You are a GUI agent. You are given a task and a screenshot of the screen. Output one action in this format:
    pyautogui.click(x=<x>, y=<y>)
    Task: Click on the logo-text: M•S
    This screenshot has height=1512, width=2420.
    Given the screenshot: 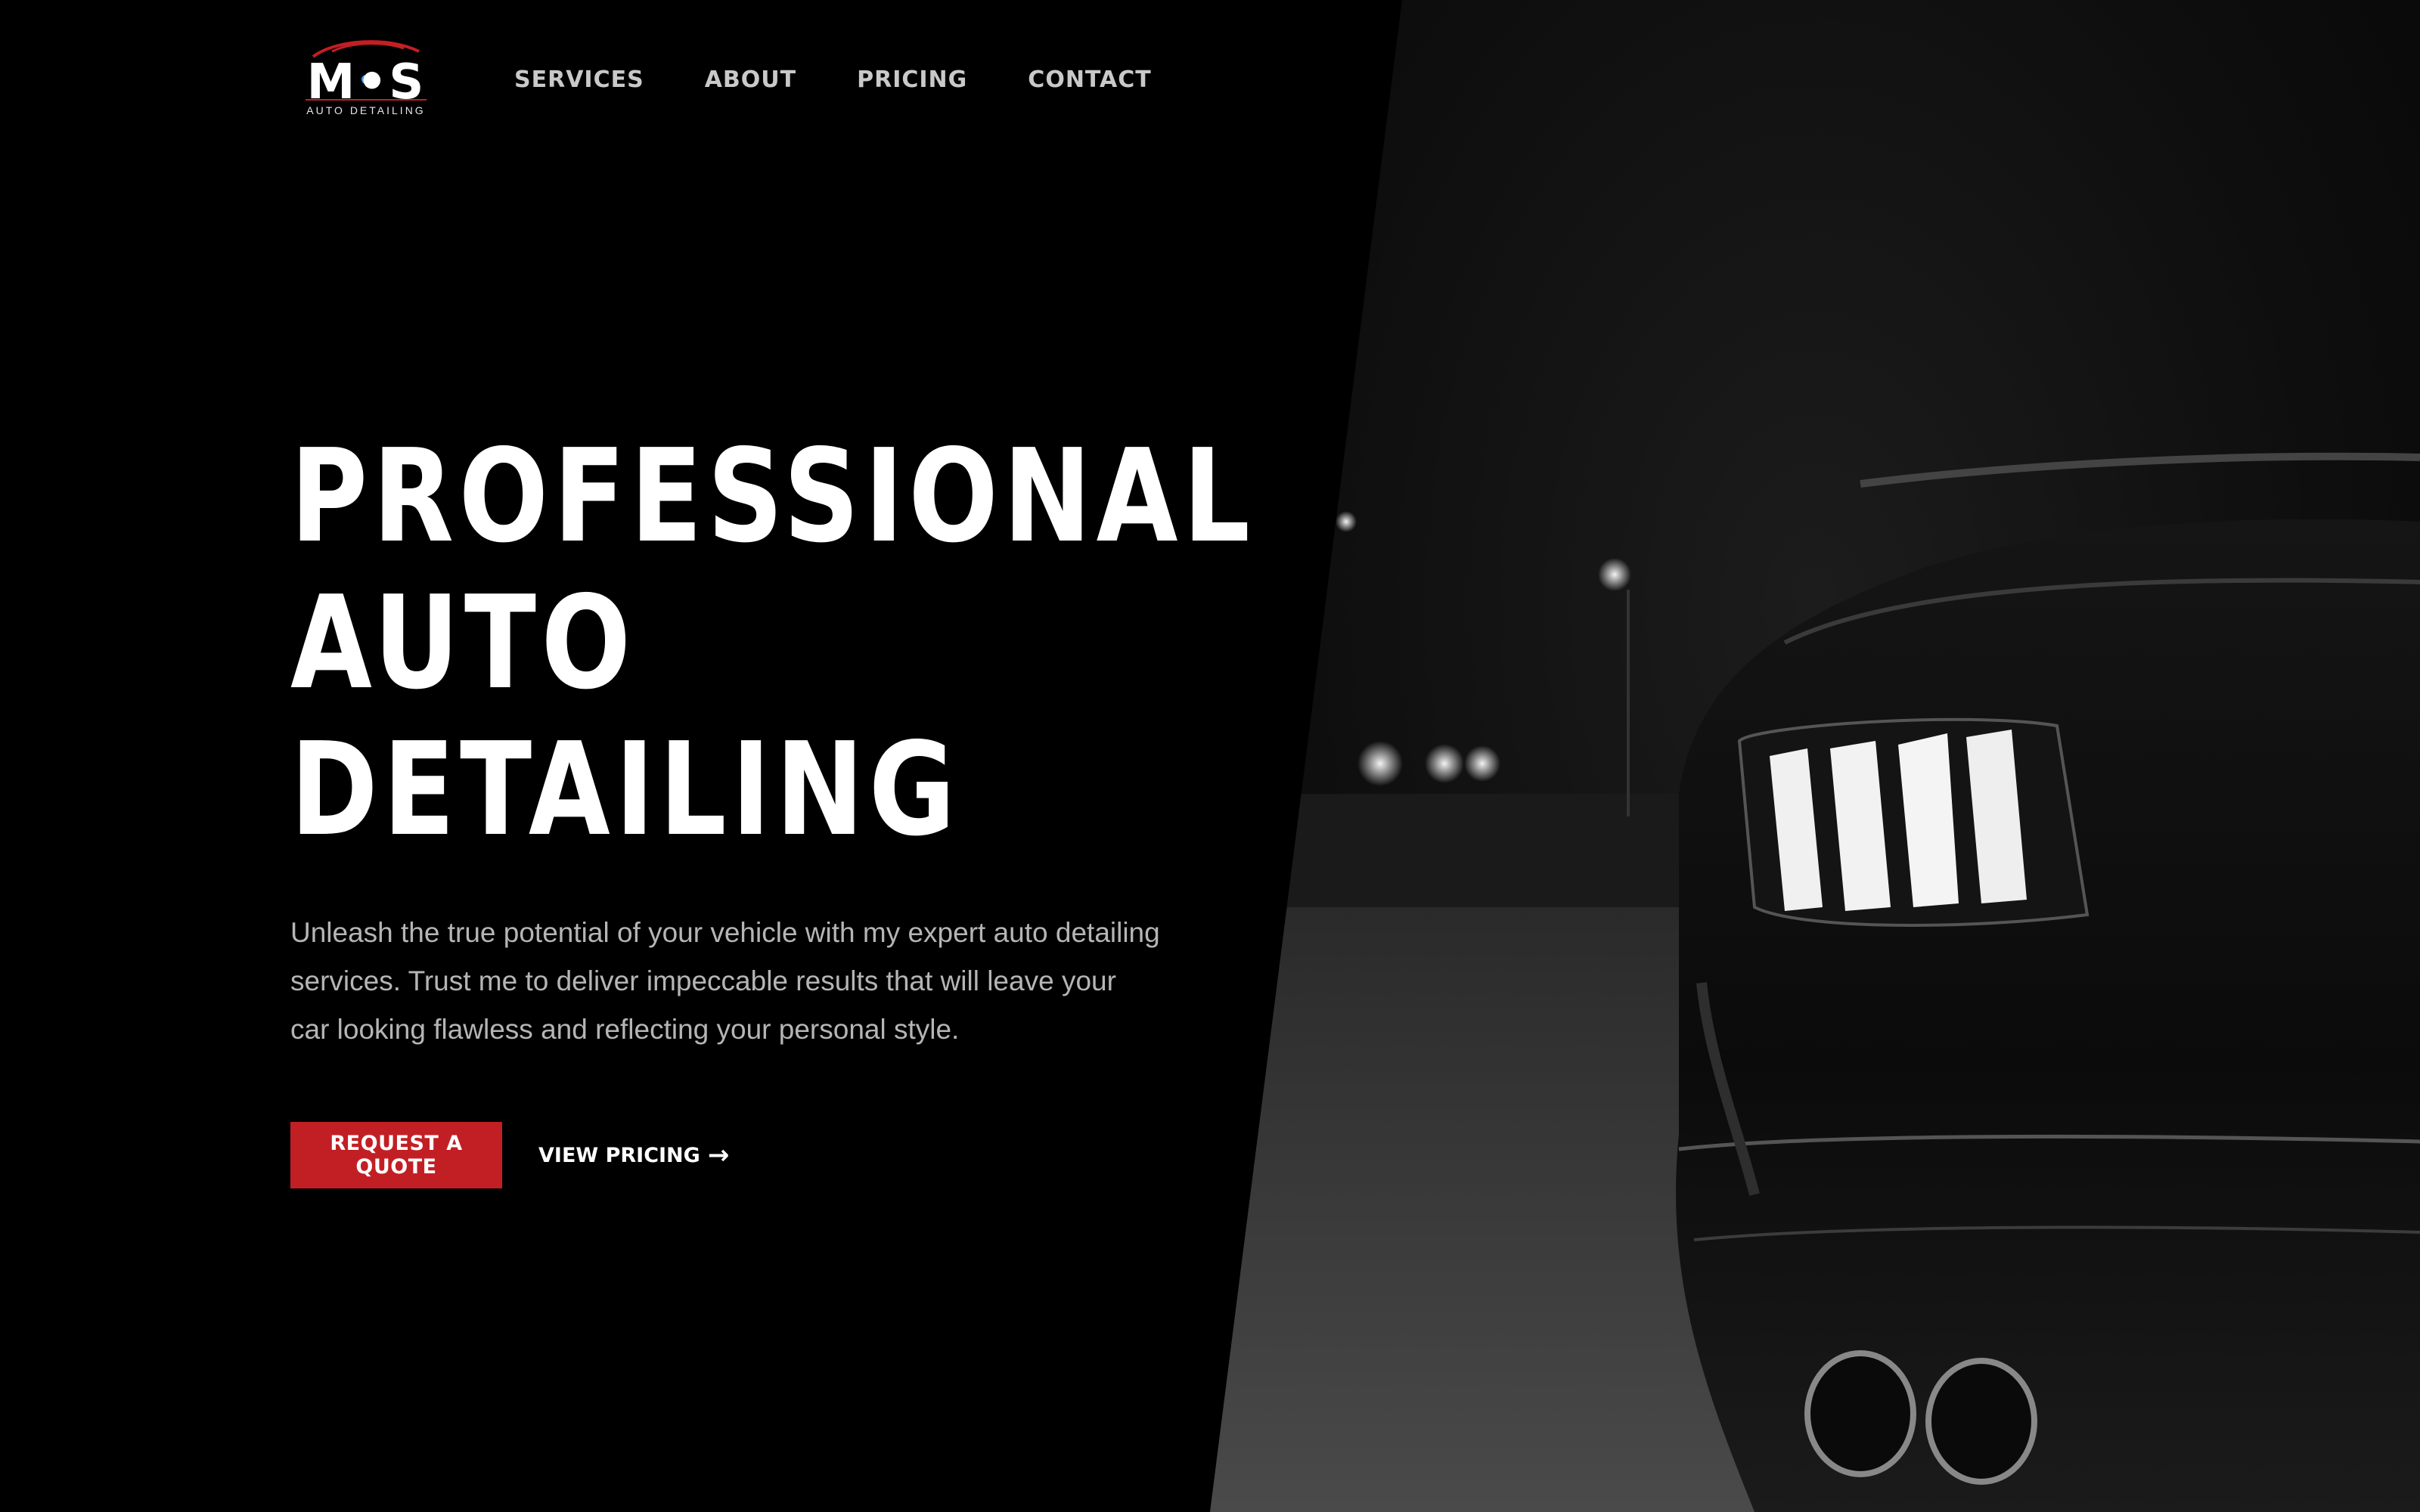 What is the action you would take?
    pyautogui.click(x=366, y=82)
    